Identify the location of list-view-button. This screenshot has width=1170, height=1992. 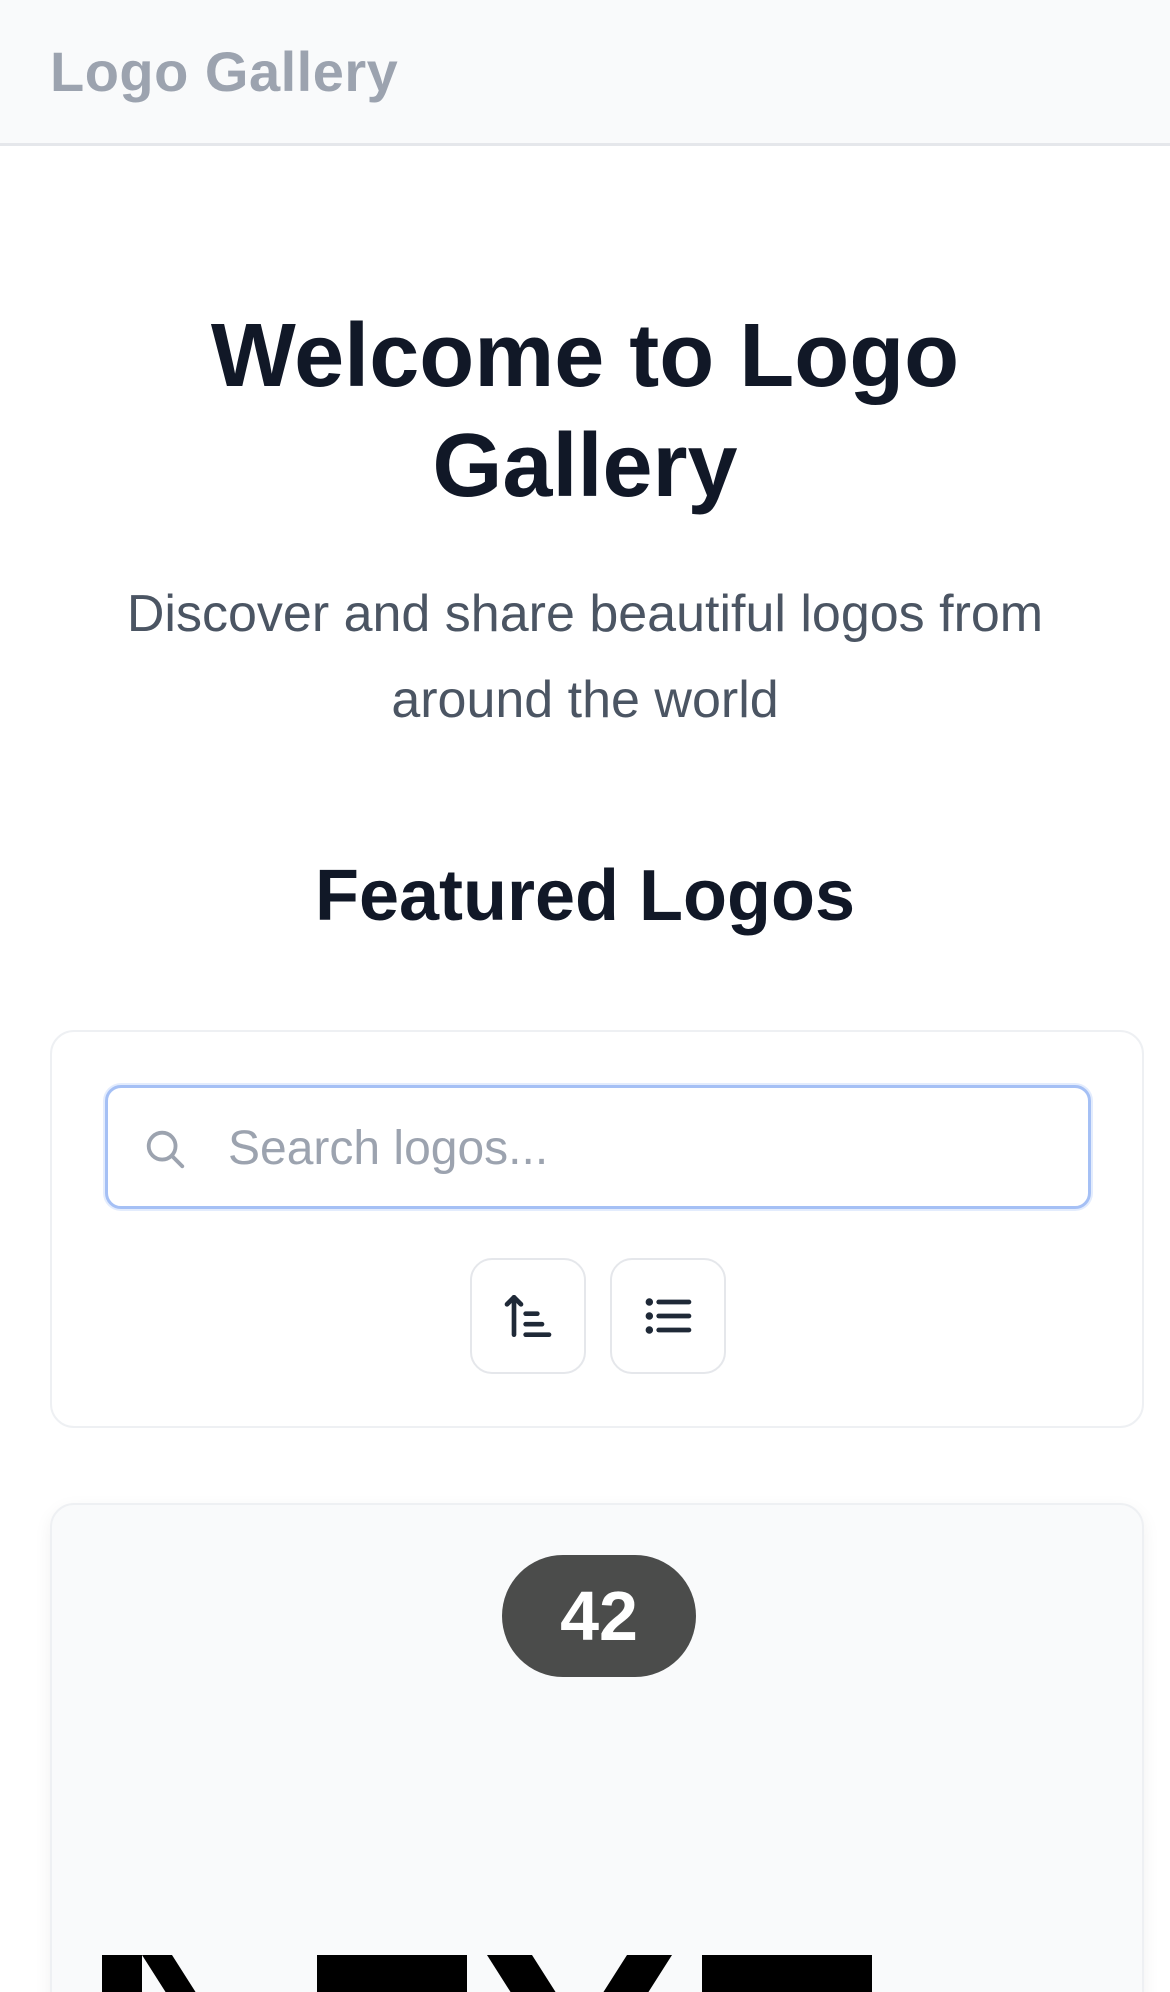
(668, 1316).